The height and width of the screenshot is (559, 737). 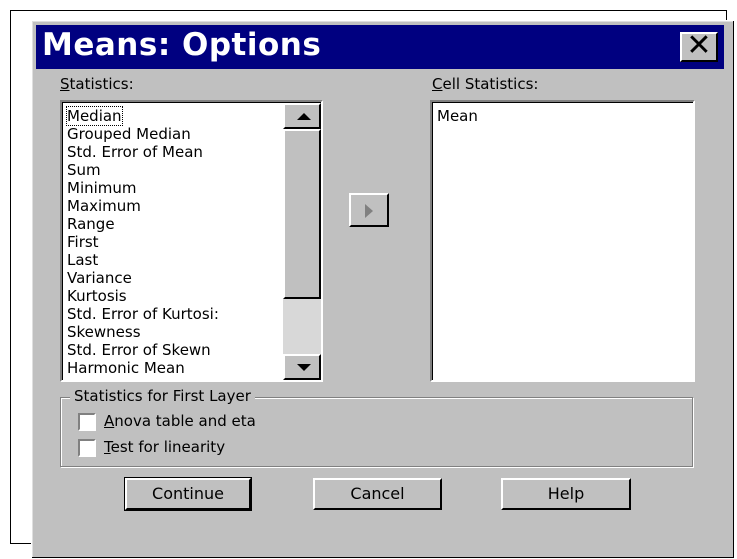 I want to click on statistics-list-item: Range, so click(x=91, y=224).